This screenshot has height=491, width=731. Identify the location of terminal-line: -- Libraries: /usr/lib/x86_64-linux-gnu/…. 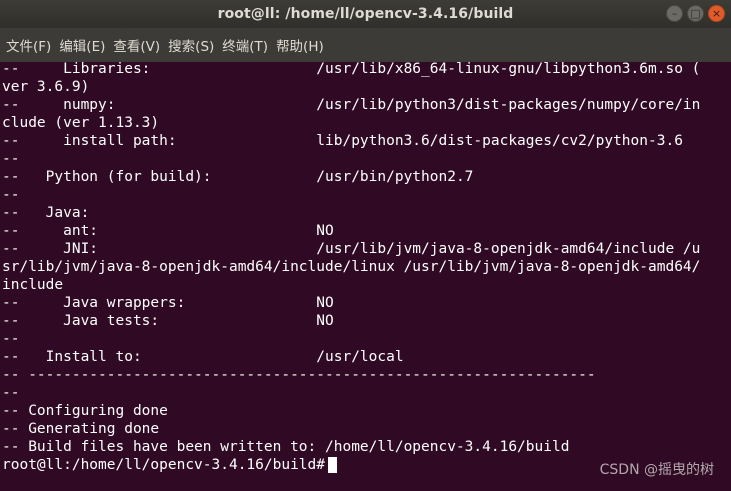
(351, 69).